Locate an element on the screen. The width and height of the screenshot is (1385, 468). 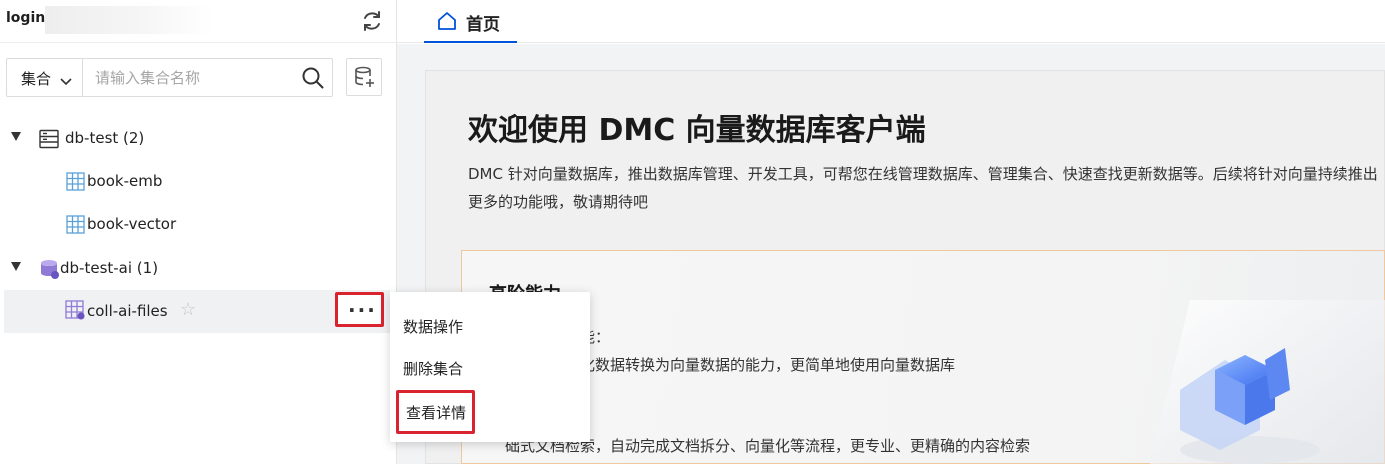
type-select-label: 集合 is located at coordinates (36, 79).